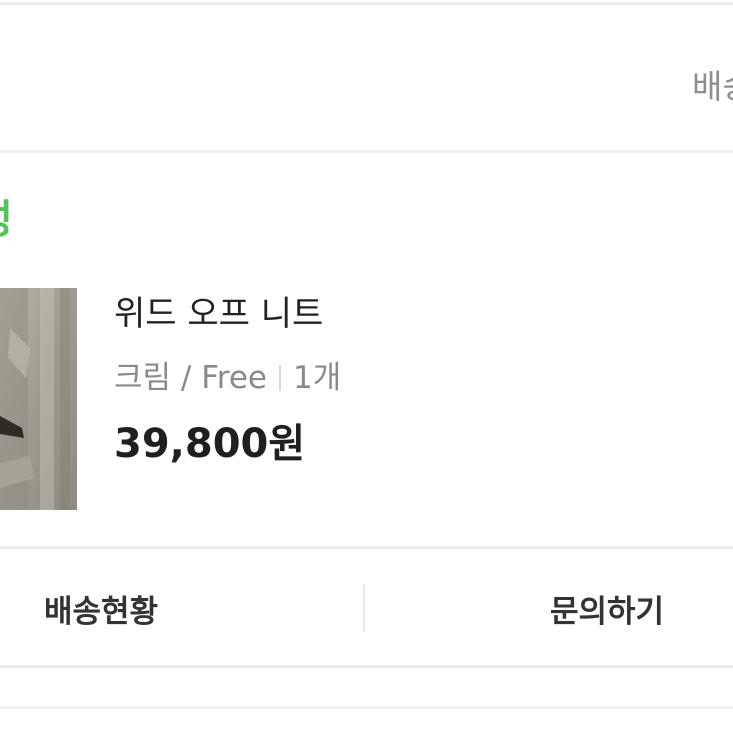 This screenshot has height=733, width=733. I want to click on product-thumbnail-image, so click(38, 399).